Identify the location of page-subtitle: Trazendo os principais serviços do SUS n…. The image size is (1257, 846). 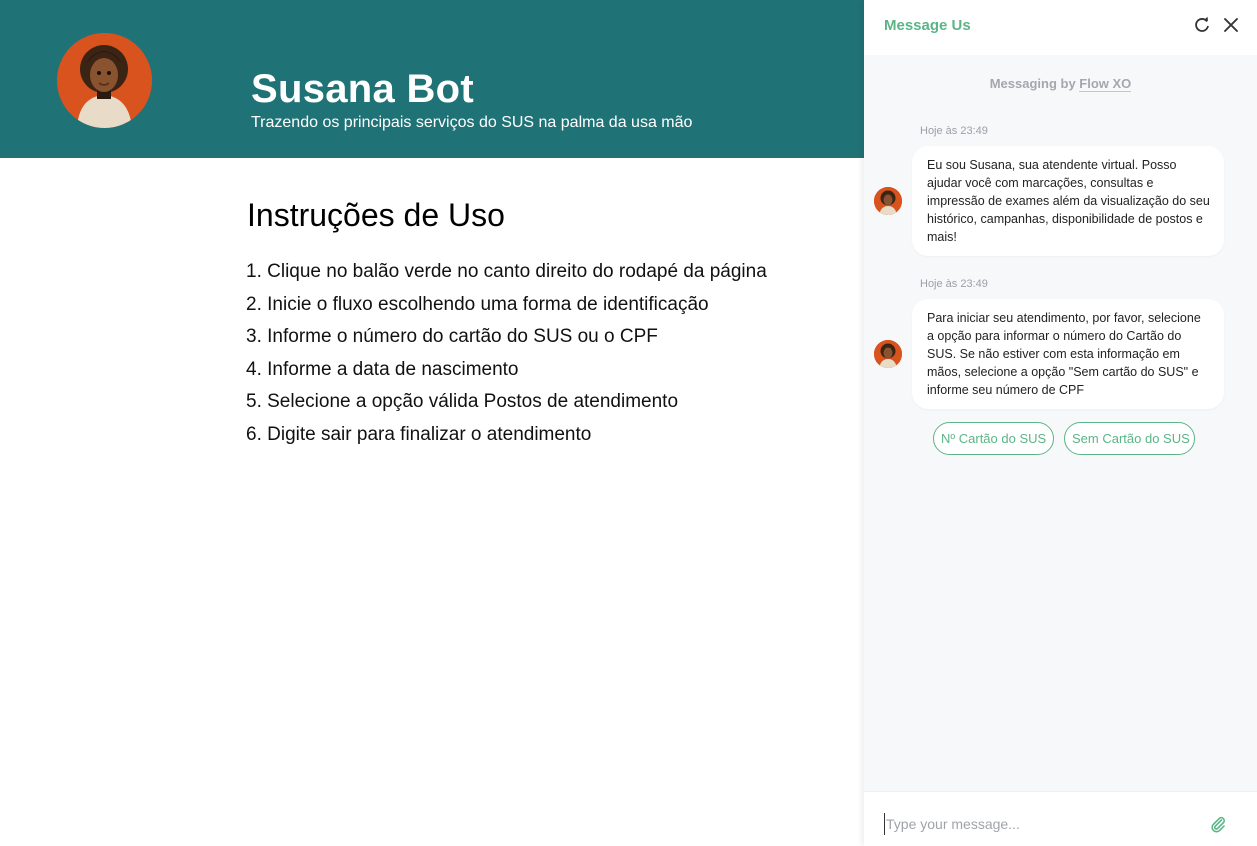
(472, 122).